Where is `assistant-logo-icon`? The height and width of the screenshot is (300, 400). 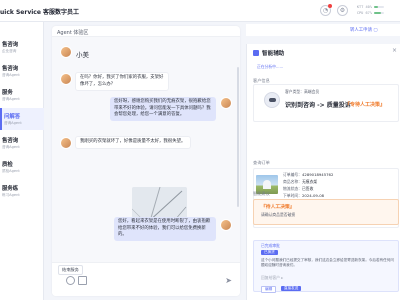 assistant-logo-icon is located at coordinates (256, 53).